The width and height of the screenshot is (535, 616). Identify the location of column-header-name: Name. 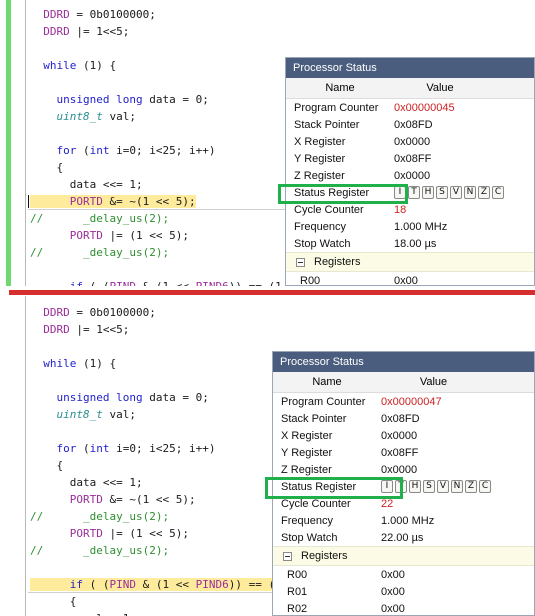
(340, 88).